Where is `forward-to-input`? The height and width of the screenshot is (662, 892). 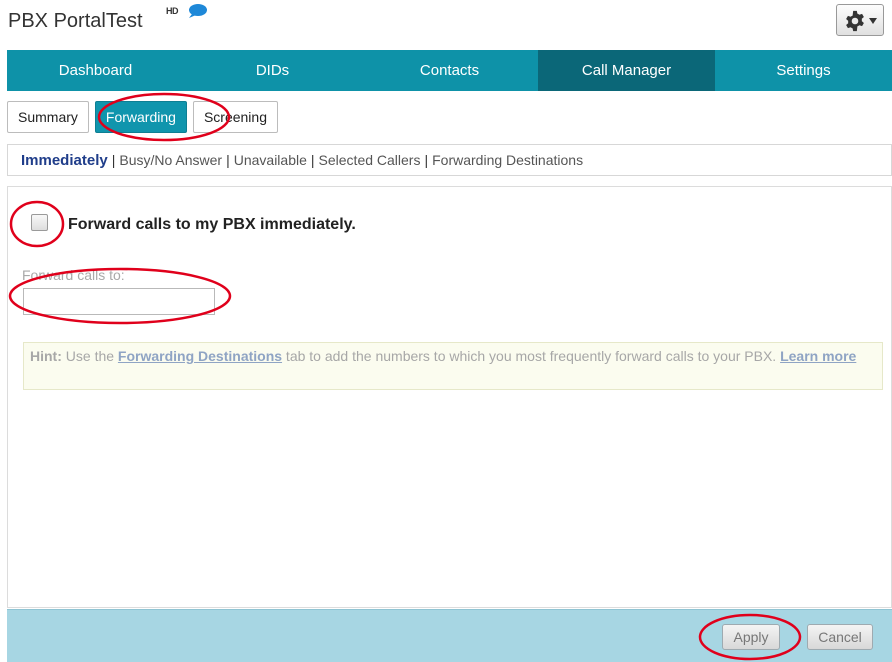
forward-to-input is located at coordinates (119, 301).